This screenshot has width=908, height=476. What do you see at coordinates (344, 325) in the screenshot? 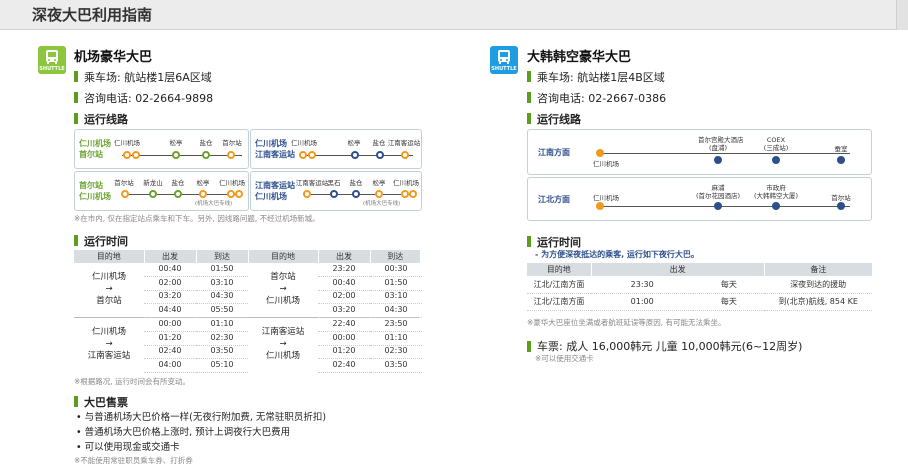
I see `timetable-time: 22:40` at bounding box center [344, 325].